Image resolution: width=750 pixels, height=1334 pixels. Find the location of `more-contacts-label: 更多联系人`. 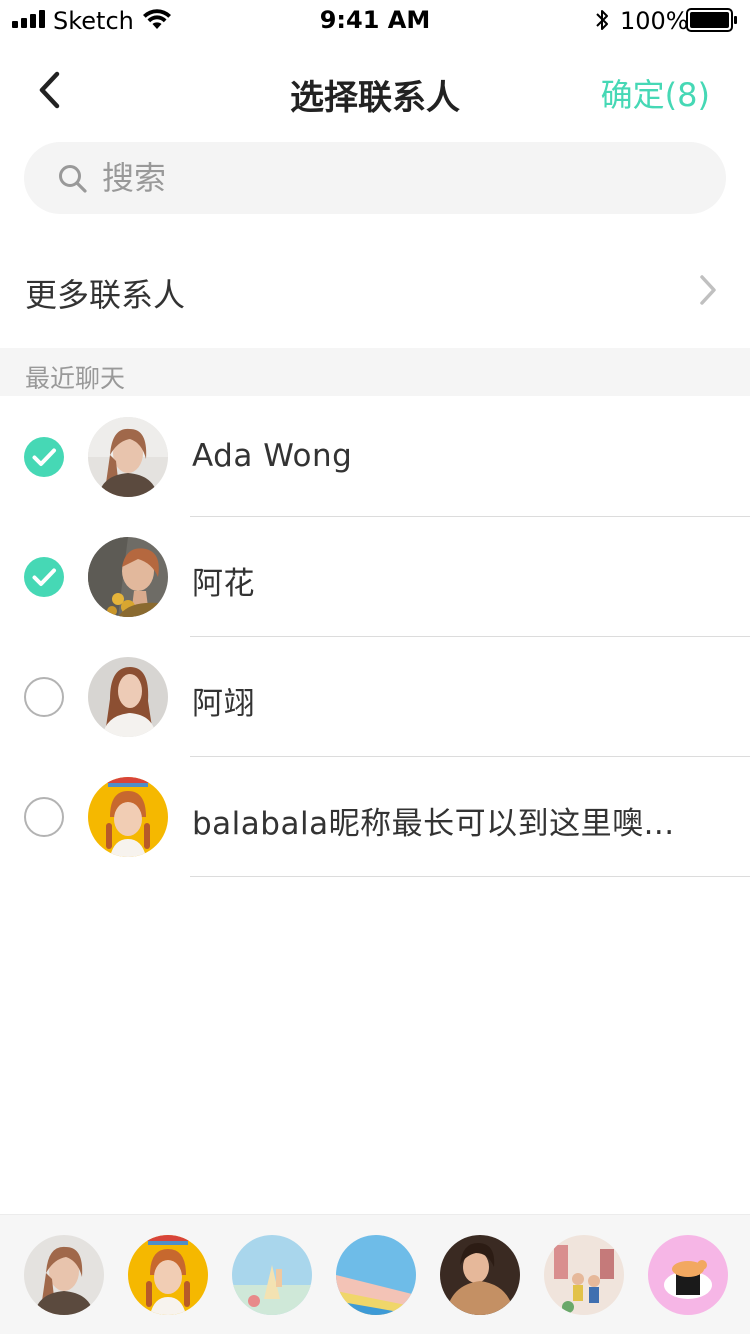

more-contacts-label: 更多联系人 is located at coordinates (105, 295).